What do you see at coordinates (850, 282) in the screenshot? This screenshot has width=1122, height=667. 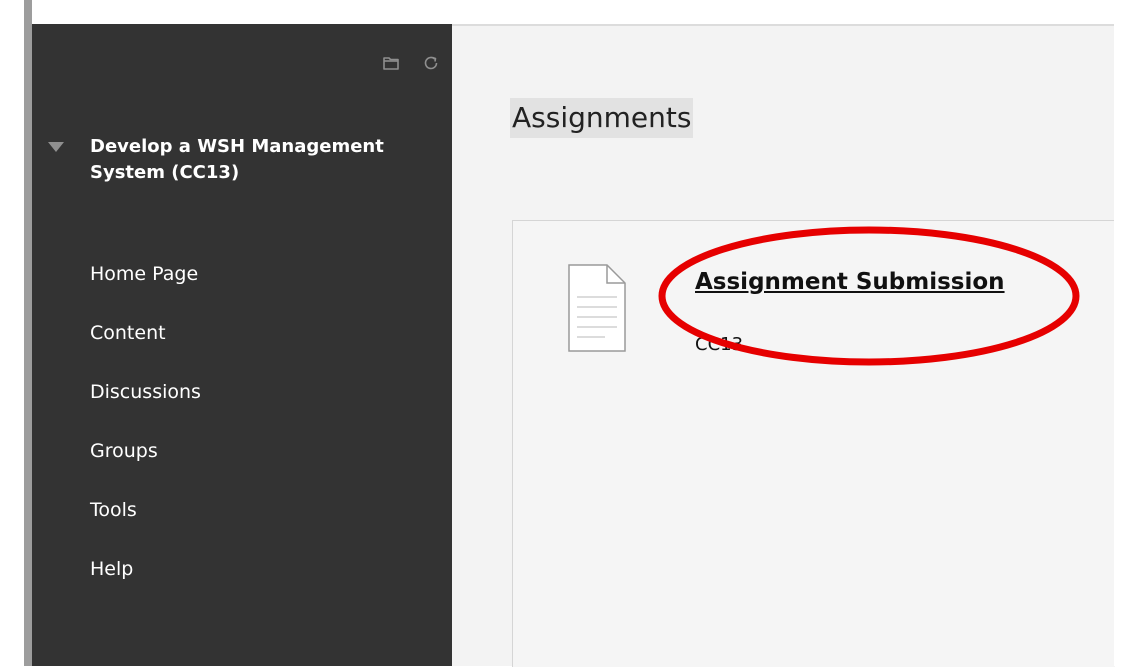 I see `assignment-submission-link: Assignment Submission` at bounding box center [850, 282].